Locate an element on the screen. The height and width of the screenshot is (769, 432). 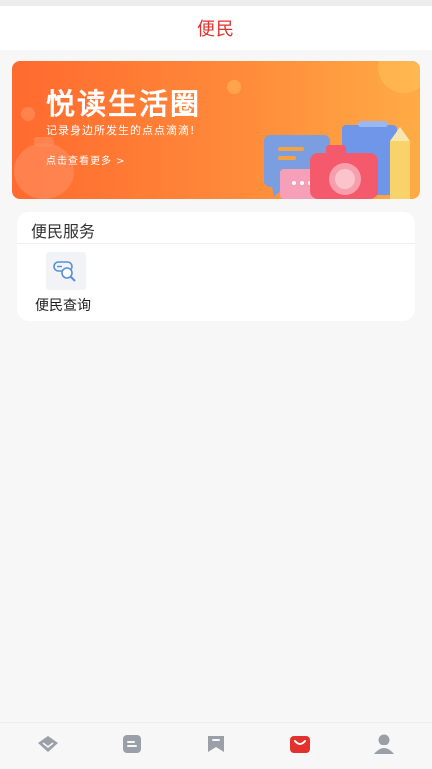
banner-headline: 悦读生活圈 is located at coordinates (124, 104).